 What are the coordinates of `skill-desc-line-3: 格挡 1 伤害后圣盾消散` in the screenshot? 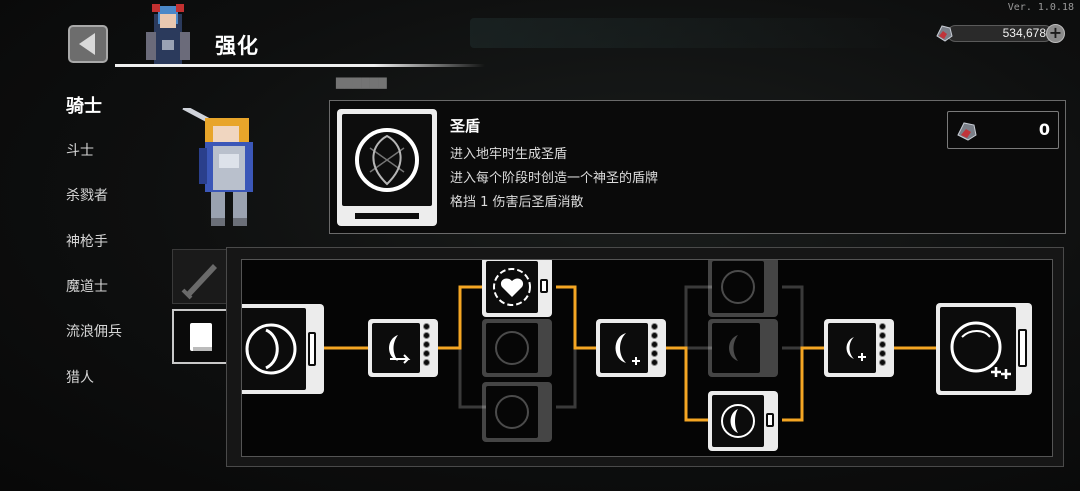 It's located at (517, 202).